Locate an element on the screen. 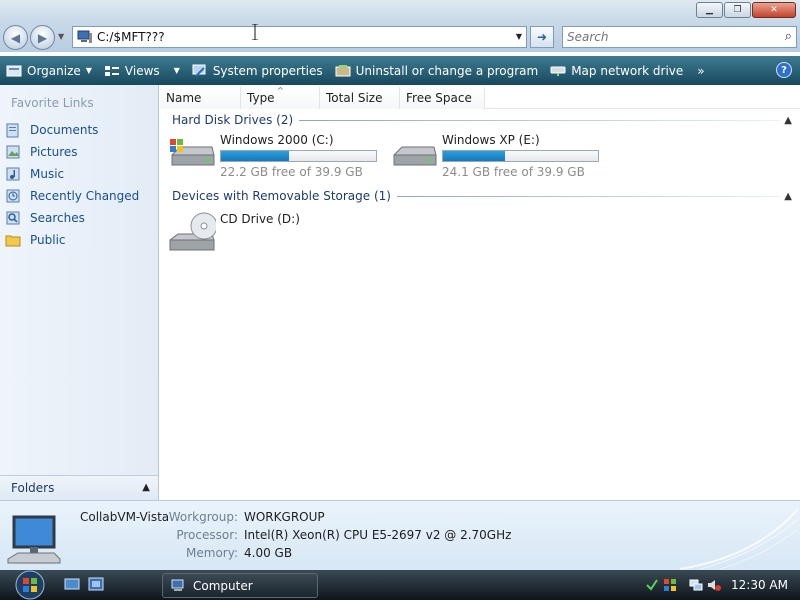  sidebar-item-documents: Documents is located at coordinates (72, 130).